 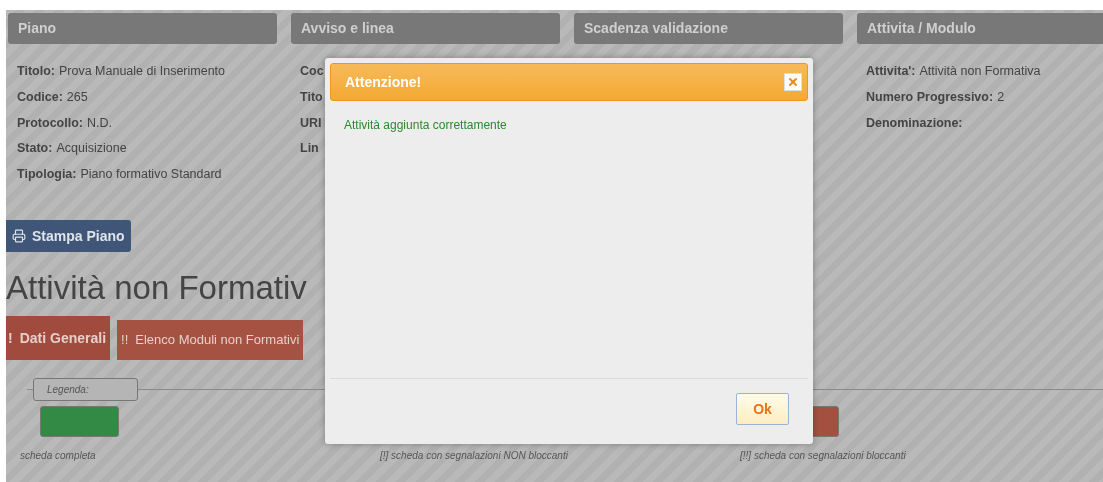 What do you see at coordinates (708, 28) in the screenshot?
I see `panel-header: Scadenza validazione` at bounding box center [708, 28].